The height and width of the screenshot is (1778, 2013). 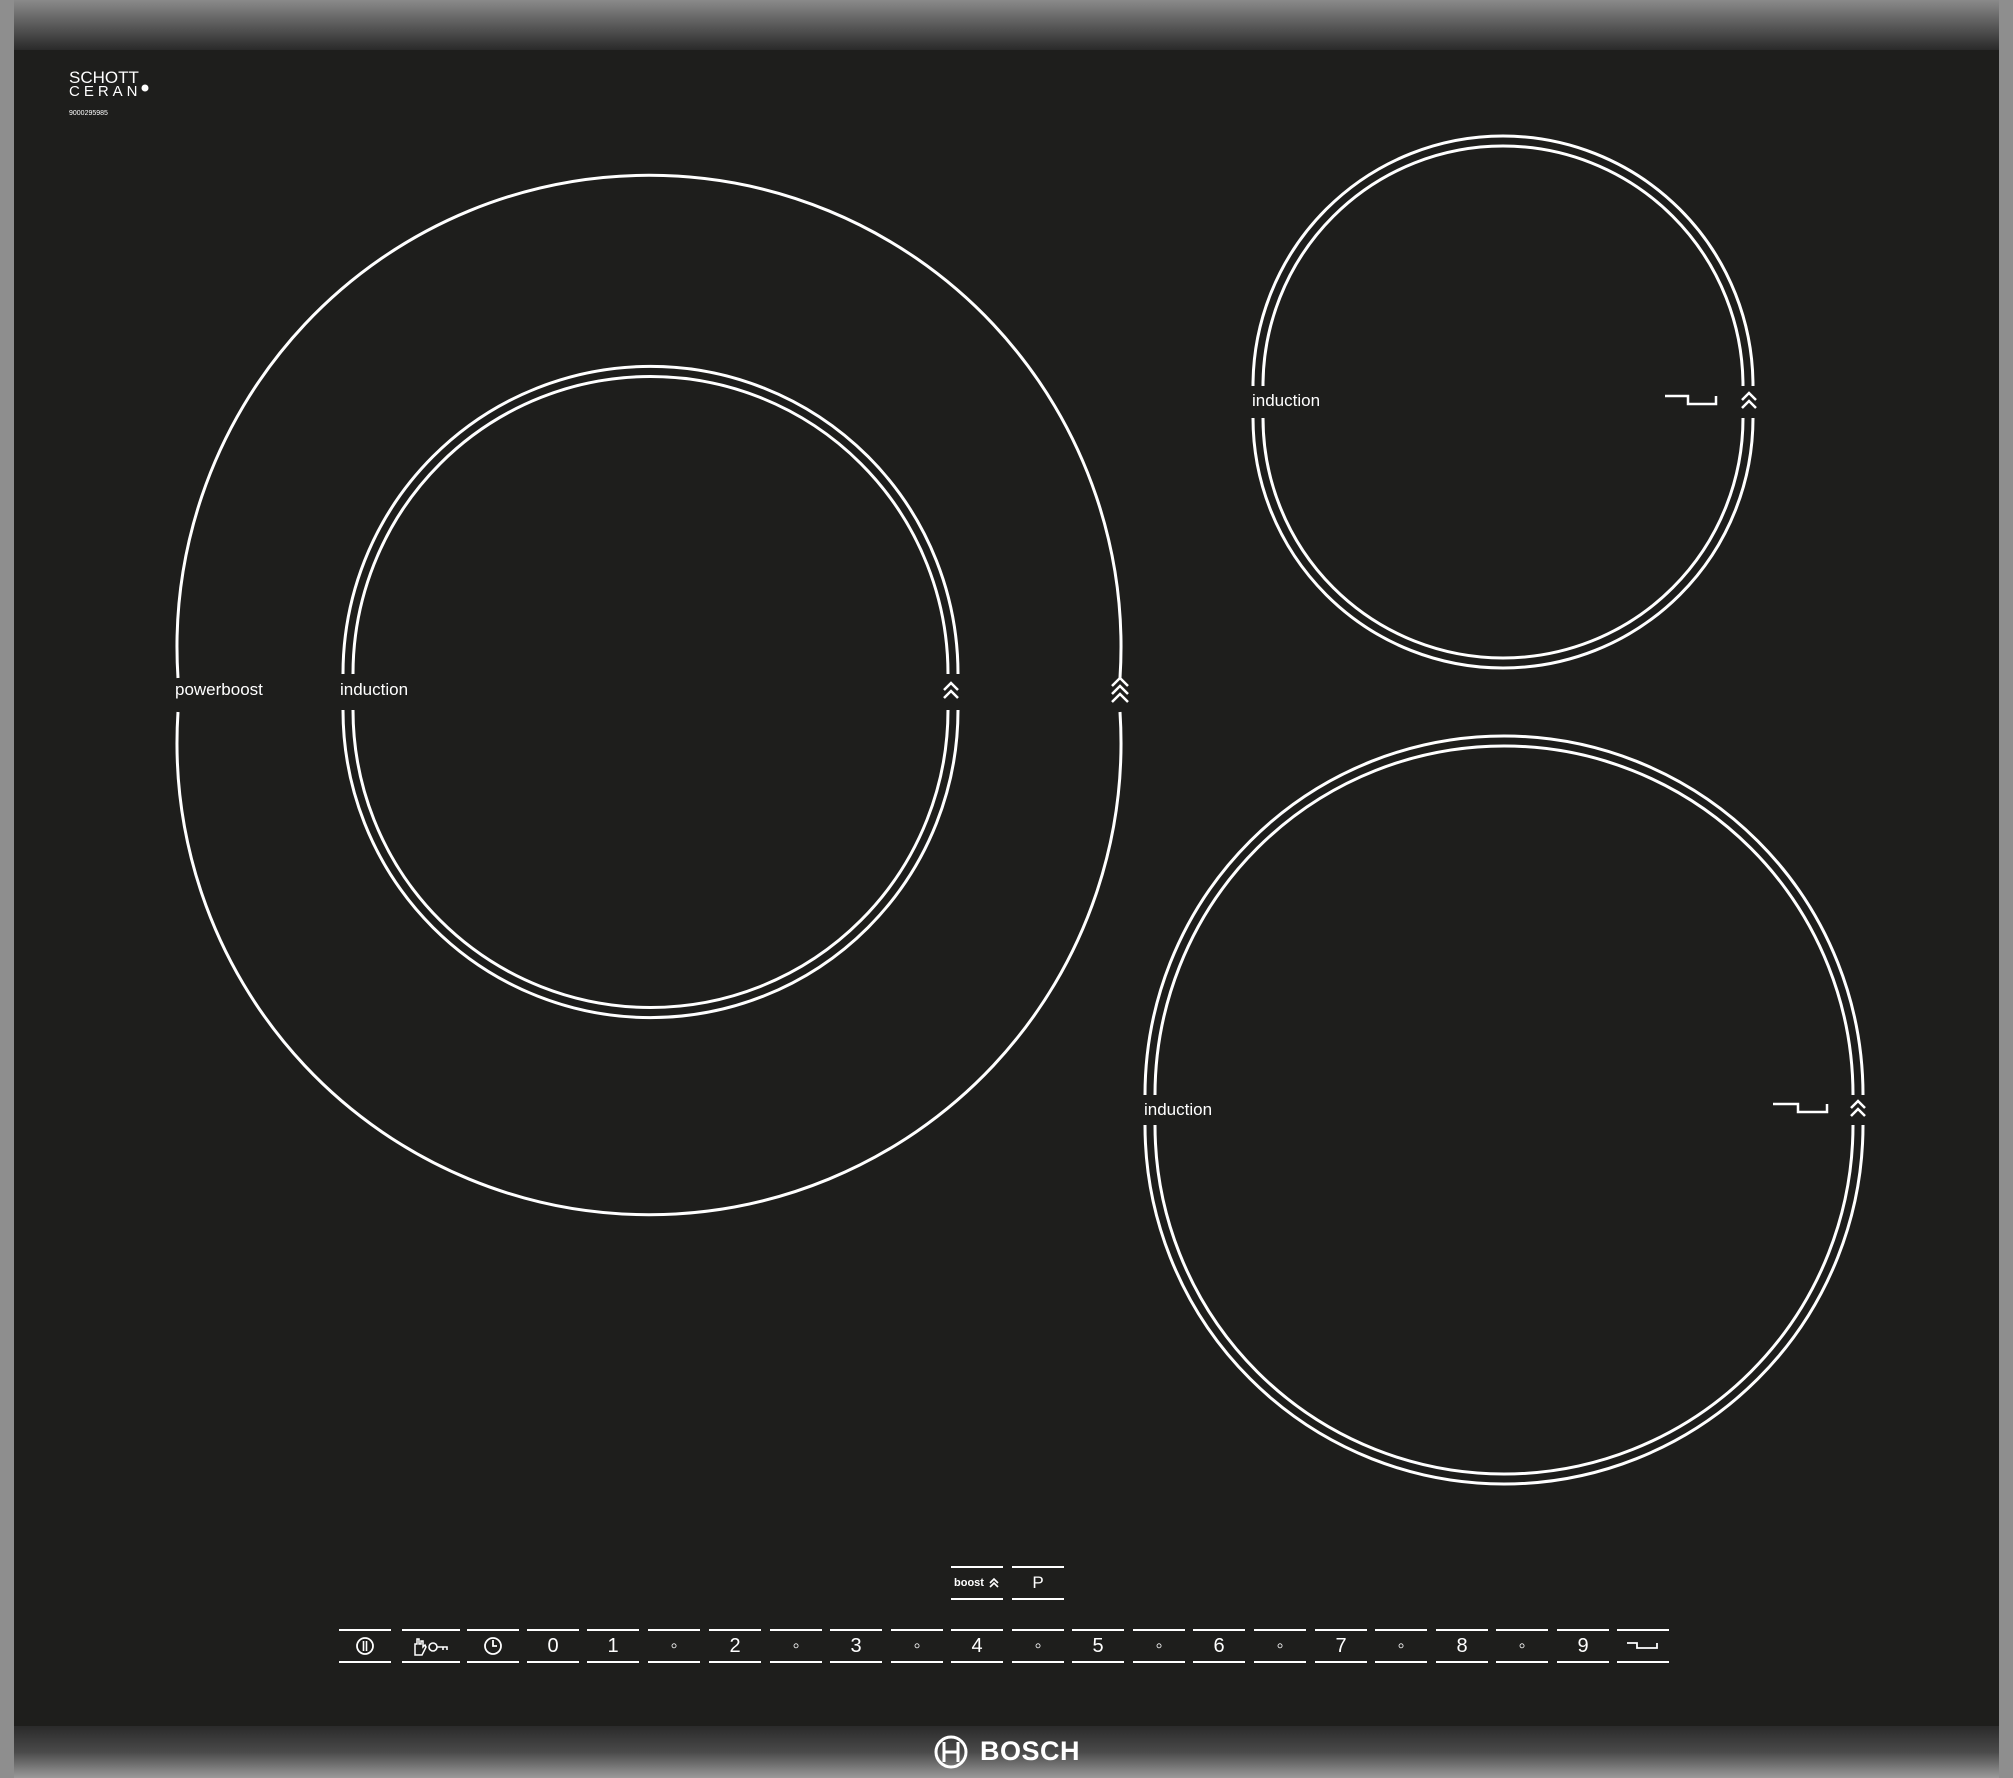 I want to click on child-lock-icon, so click(x=431, y=1647).